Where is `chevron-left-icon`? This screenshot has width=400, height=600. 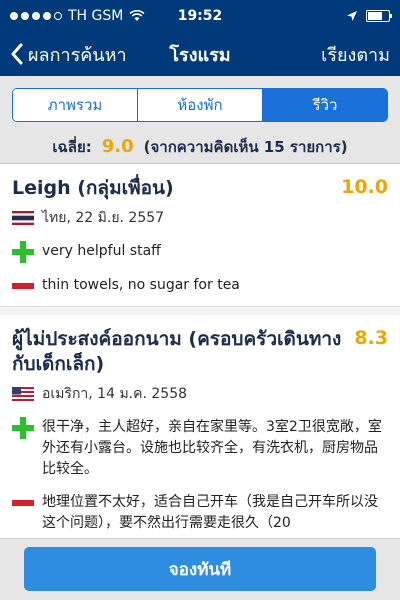
chevron-left-icon is located at coordinates (17, 54).